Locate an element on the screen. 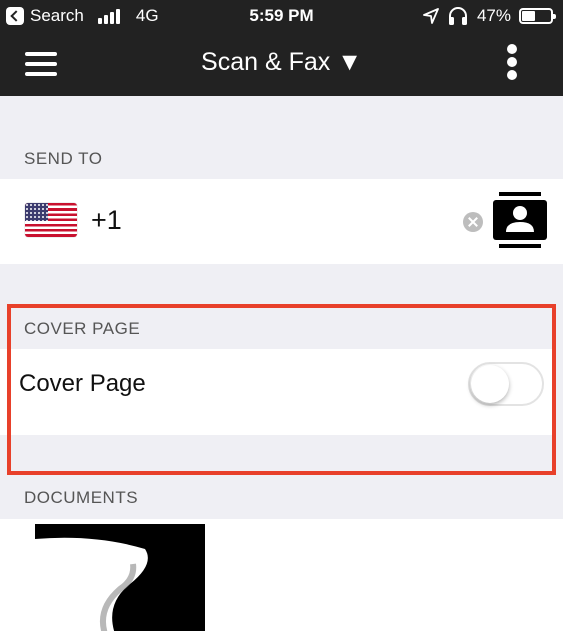 The height and width of the screenshot is (631, 563). send-to-row: +1 is located at coordinates (281, 221).